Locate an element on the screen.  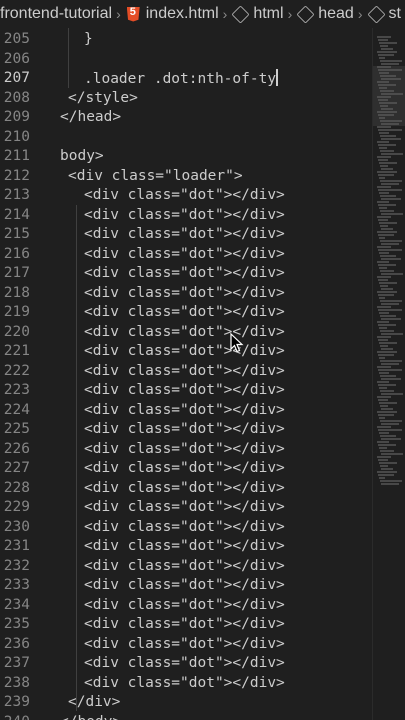
code-line: 205} is located at coordinates (186, 40).